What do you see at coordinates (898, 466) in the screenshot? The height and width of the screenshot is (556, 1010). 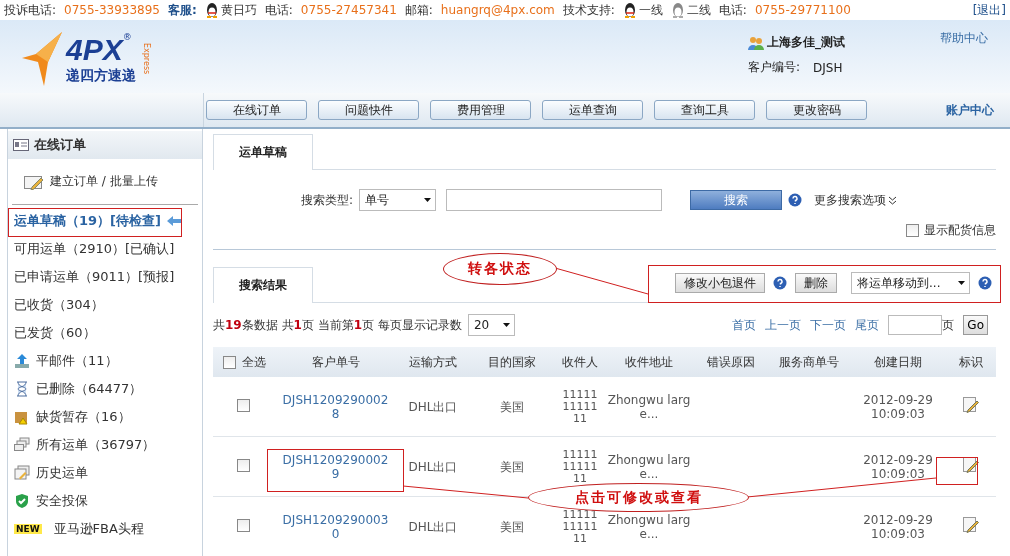 I see `table-cell: 2012-09-29 10:09:03` at bounding box center [898, 466].